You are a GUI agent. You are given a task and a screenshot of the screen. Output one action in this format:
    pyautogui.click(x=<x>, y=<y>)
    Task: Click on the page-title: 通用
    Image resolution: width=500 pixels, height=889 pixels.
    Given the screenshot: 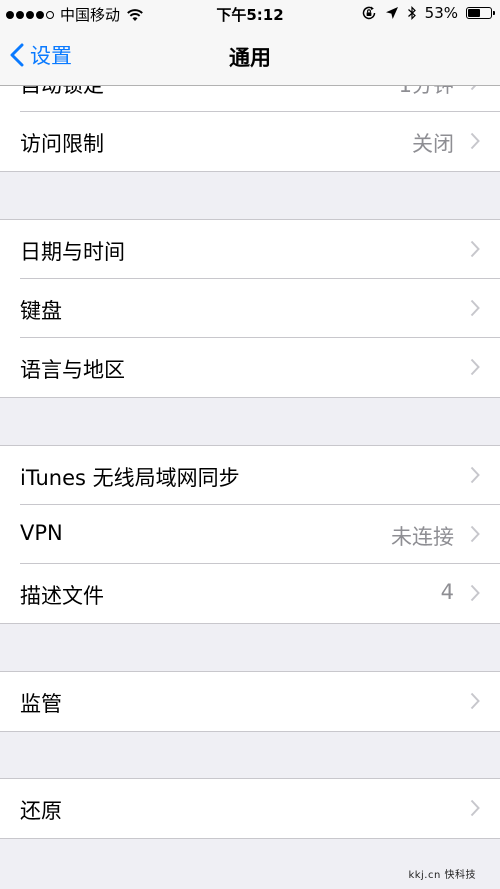 What is the action you would take?
    pyautogui.click(x=250, y=58)
    